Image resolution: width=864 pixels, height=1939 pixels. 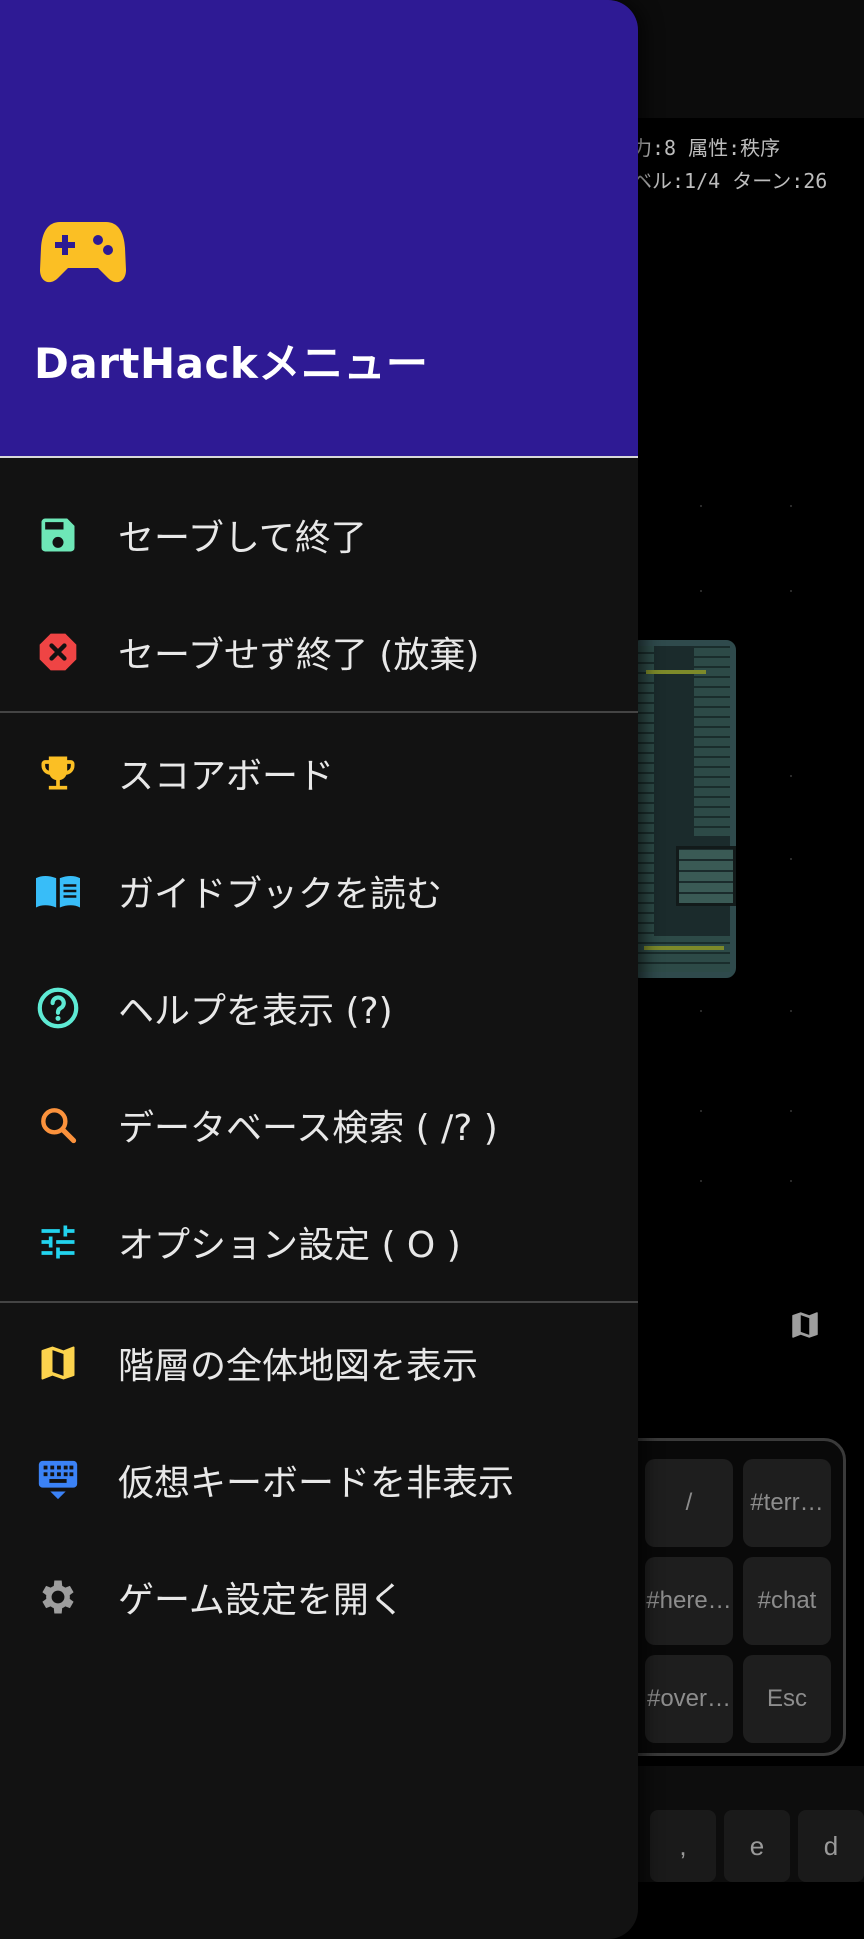 What do you see at coordinates (298, 1366) in the screenshot?
I see `menu-label: 階層の全体地図を表示` at bounding box center [298, 1366].